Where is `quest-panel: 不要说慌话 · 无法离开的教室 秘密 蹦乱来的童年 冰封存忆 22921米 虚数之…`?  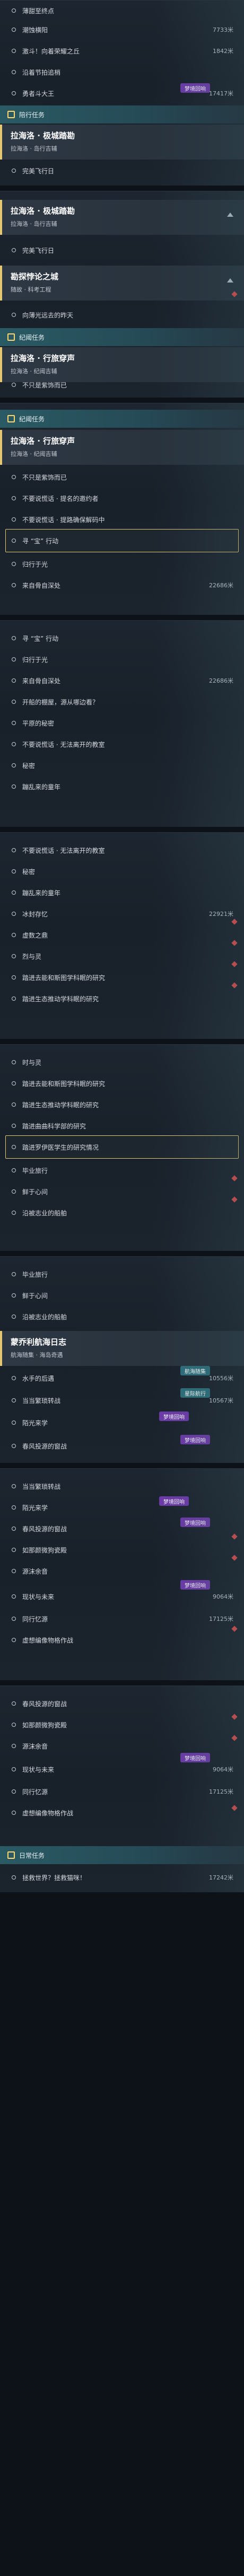 quest-panel: 不要说慌话 · 无法离开的教室 秘密 蹦乱来的童年 冰封存忆 22921米 虚数之… is located at coordinates (122, 935).